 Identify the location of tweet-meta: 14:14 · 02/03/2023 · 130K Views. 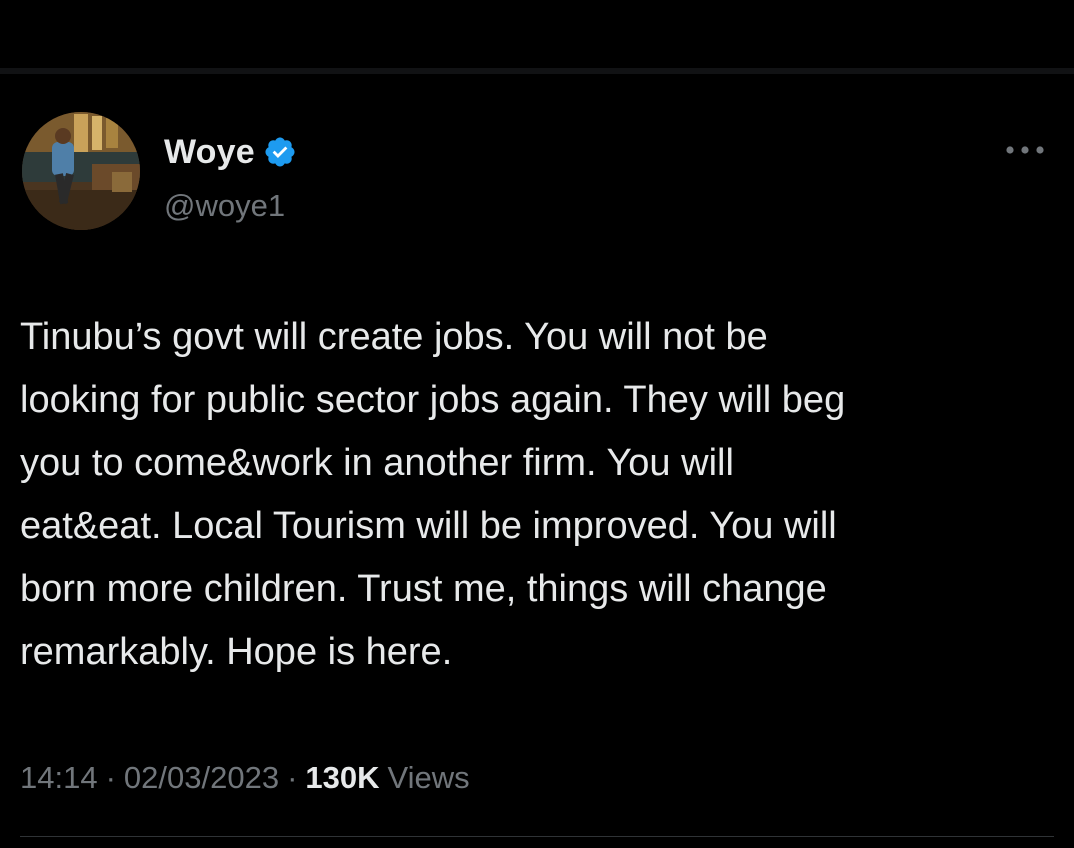
(245, 778).